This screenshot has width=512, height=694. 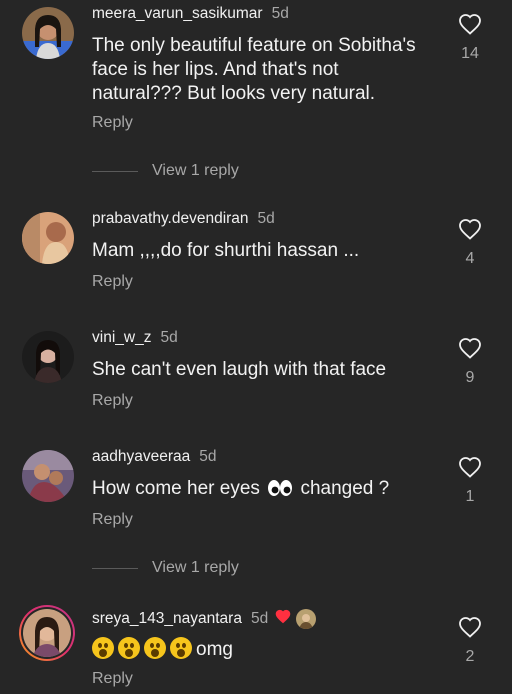 I want to click on comment-text: omg, so click(x=162, y=649).